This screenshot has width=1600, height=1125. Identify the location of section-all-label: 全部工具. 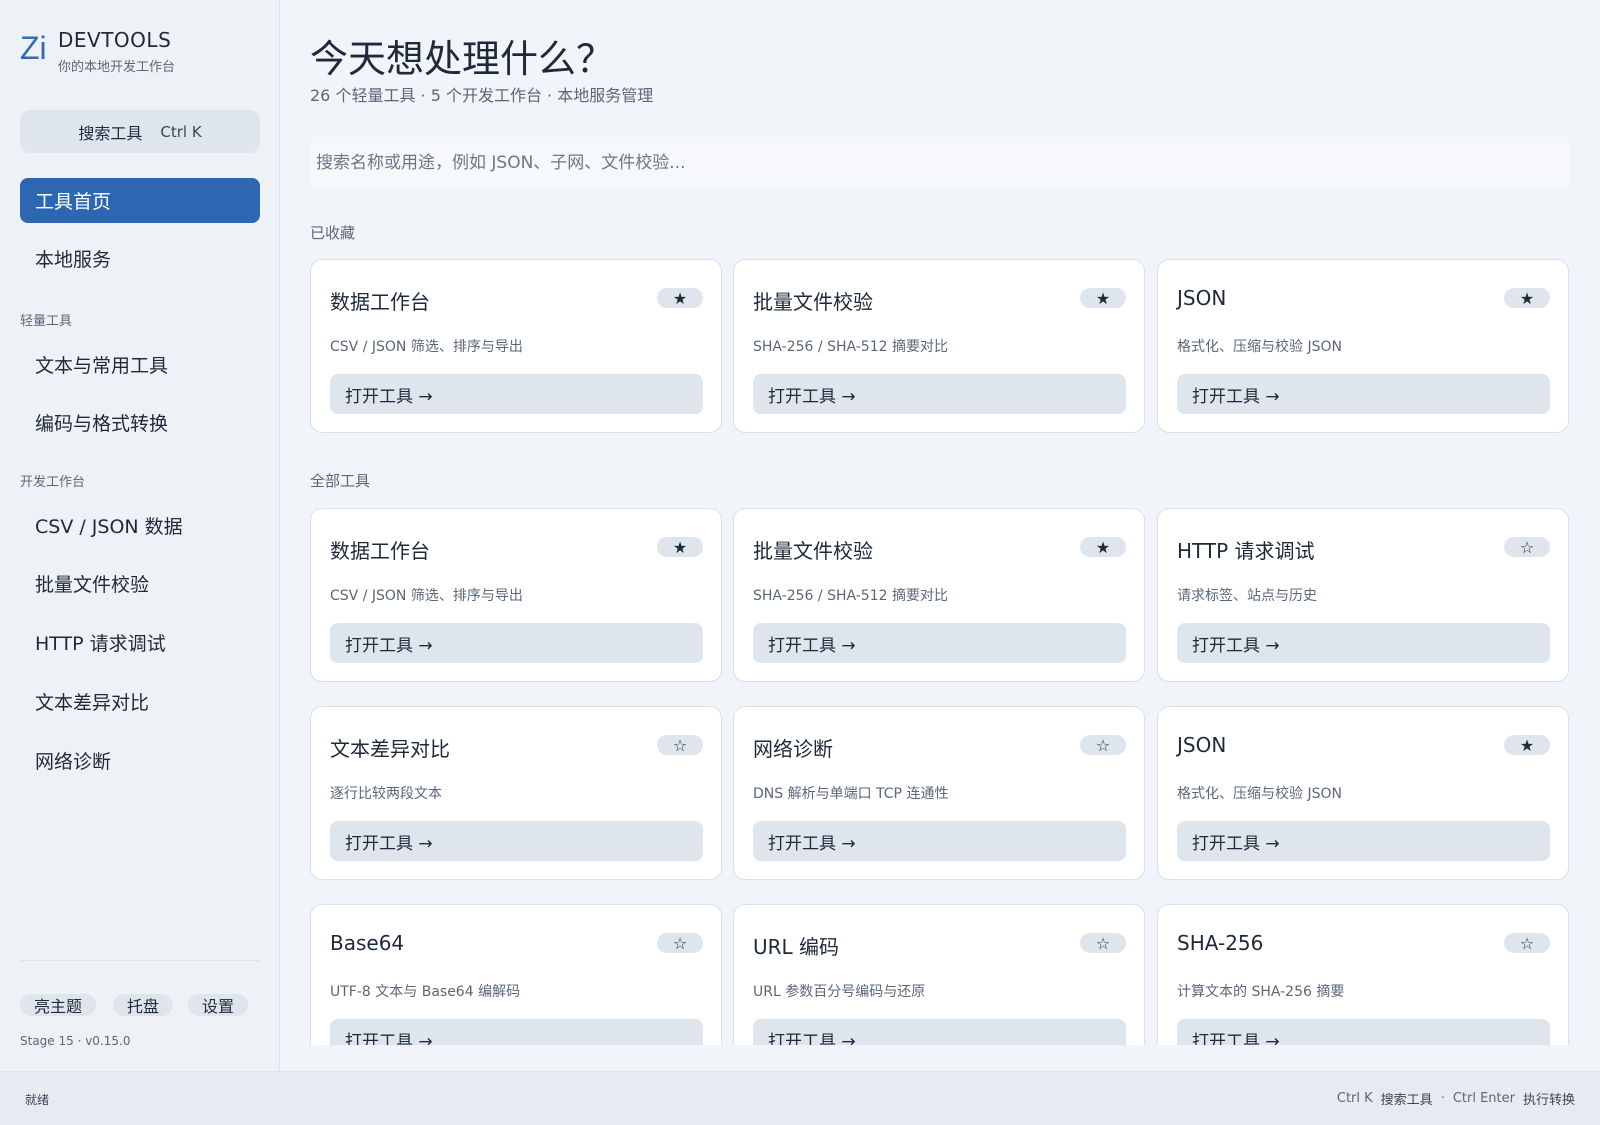
(340, 481).